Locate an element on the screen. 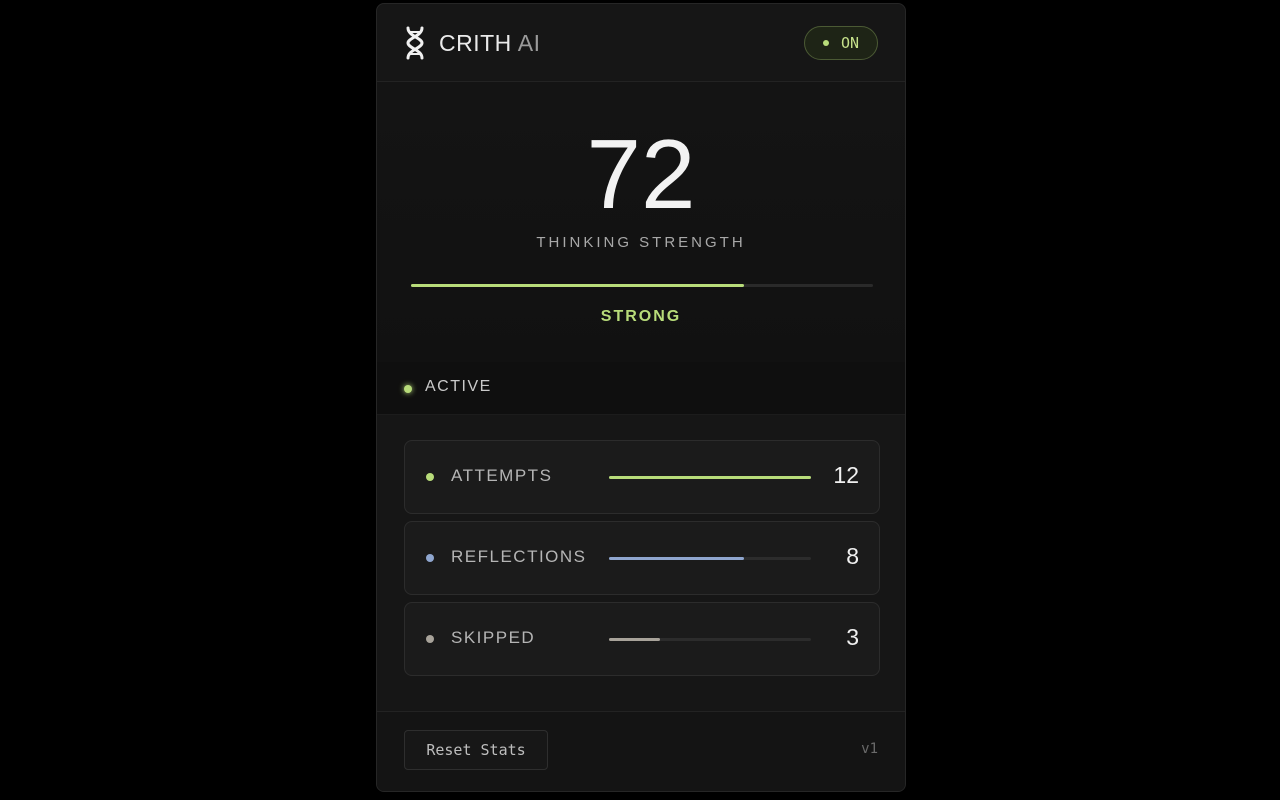 The height and width of the screenshot is (800, 1280). status-row: ACTIVE is located at coordinates (641, 388).